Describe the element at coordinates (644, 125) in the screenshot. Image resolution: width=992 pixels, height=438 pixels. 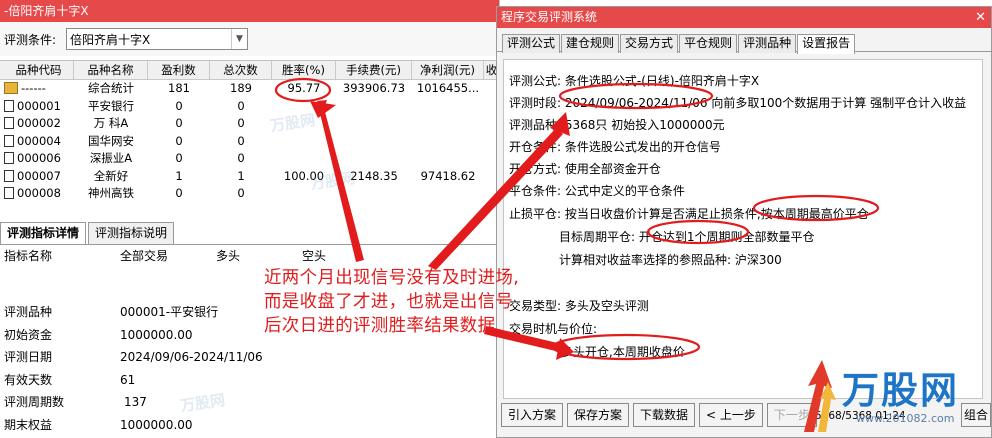
I see `report-value: 5368只 初始投入1000000元` at that location.